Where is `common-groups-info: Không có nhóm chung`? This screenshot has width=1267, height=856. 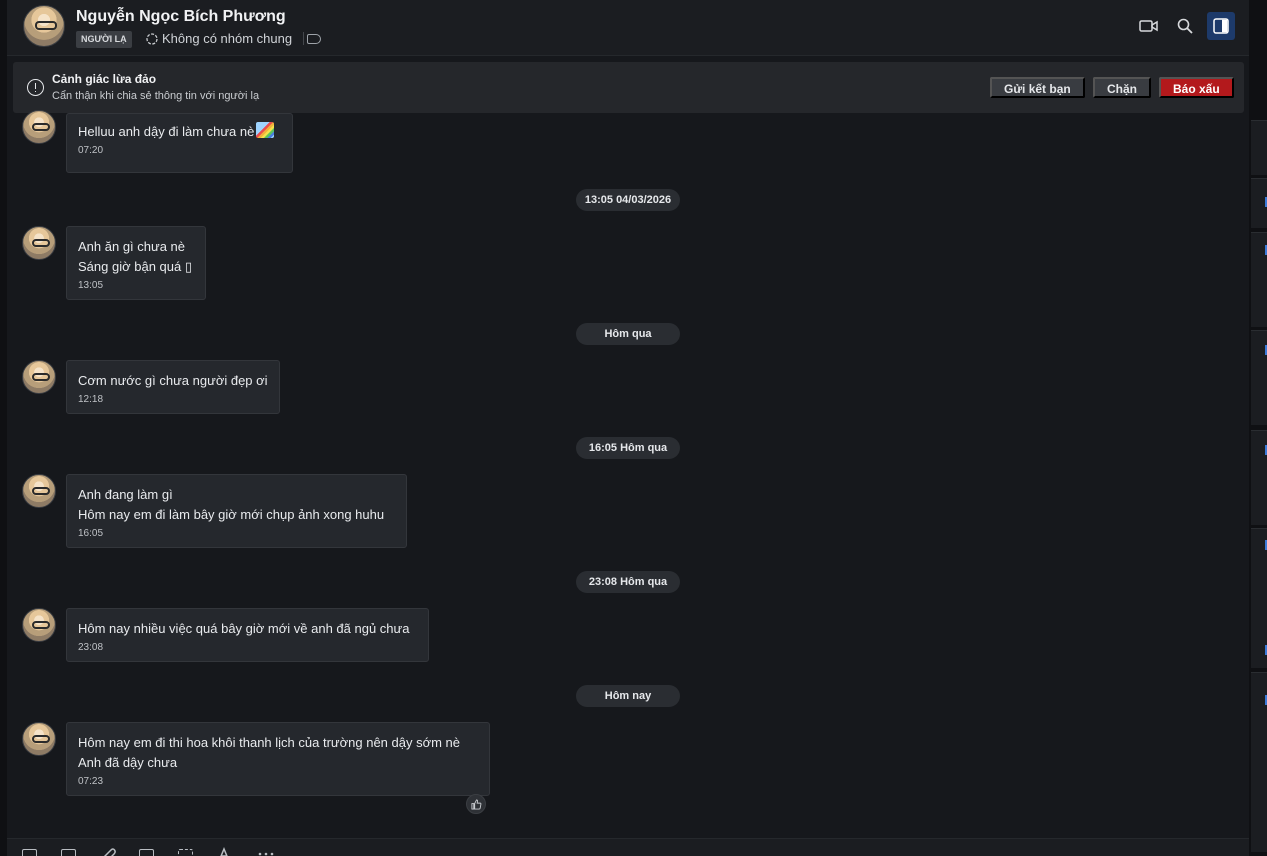 common-groups-info: Không có nhóm chung is located at coordinates (225, 38).